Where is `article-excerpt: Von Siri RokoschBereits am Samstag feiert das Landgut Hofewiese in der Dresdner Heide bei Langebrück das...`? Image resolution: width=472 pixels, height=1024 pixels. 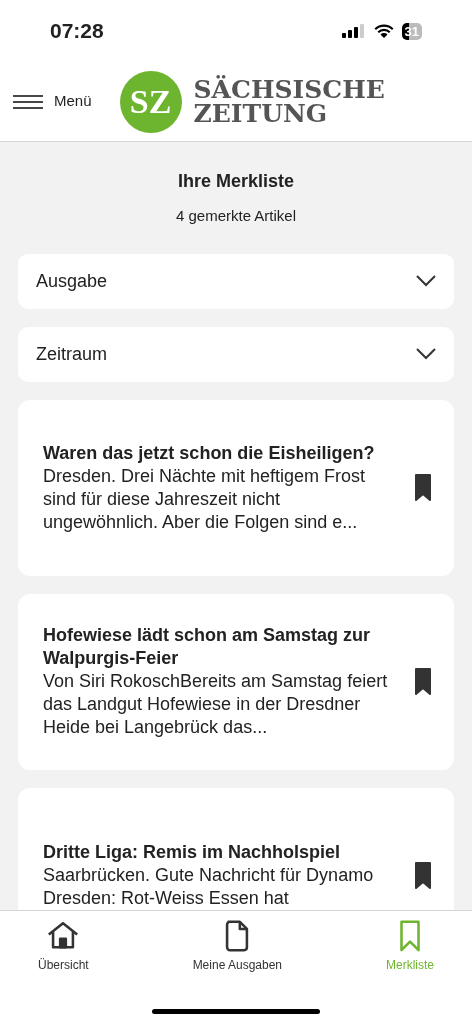 article-excerpt: Von Siri RokoschBereits am Samstag feiert das Landgut Hofewiese in der Dresdner Heide bei Langebrück das... is located at coordinates (216, 704).